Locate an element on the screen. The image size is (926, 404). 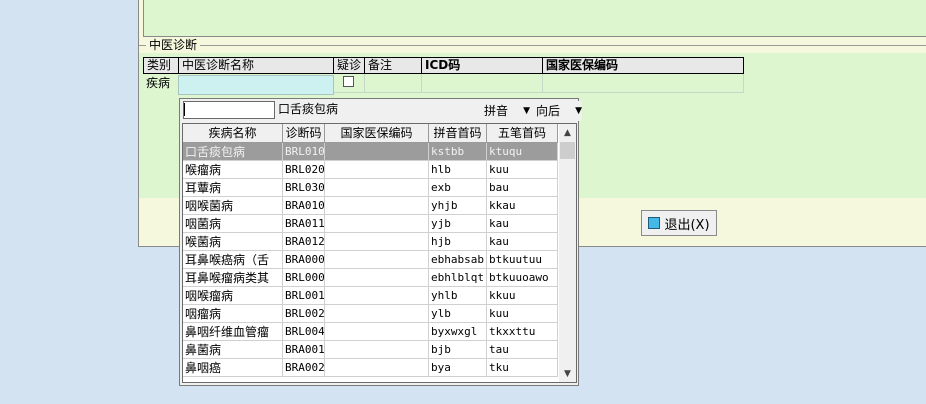
list-item: 咽喉瘤病 BRL001 yhlb kkuu is located at coordinates (370, 296).